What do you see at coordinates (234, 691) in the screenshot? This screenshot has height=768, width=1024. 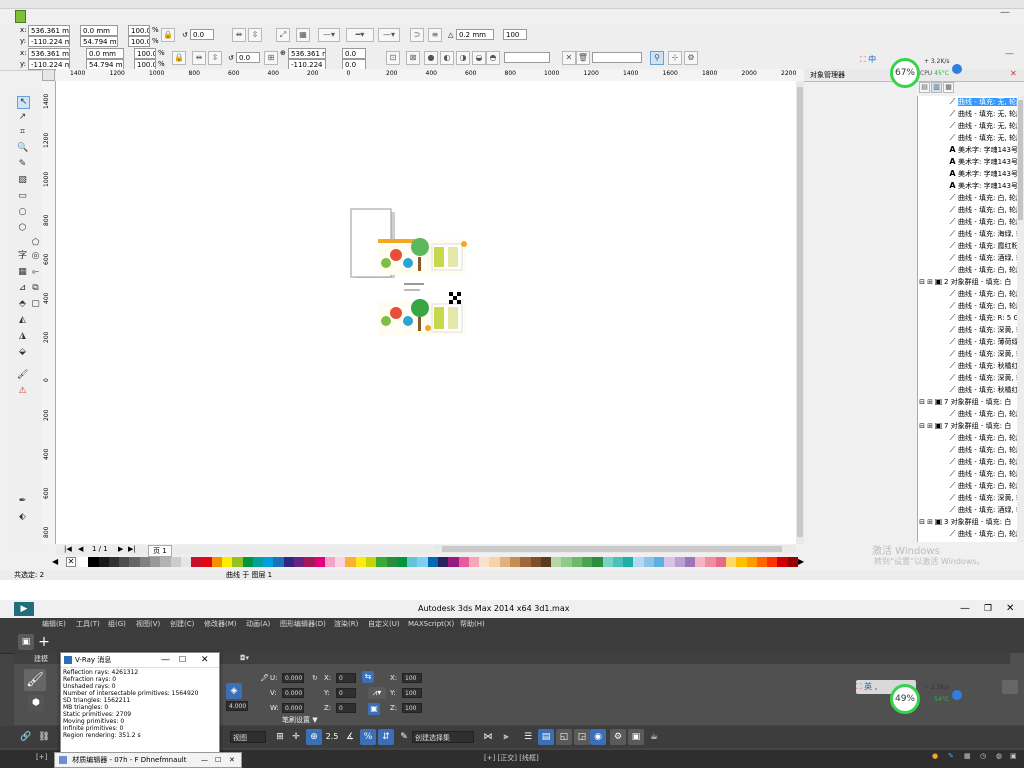 I see `vertex-select-icon: ◈` at bounding box center [234, 691].